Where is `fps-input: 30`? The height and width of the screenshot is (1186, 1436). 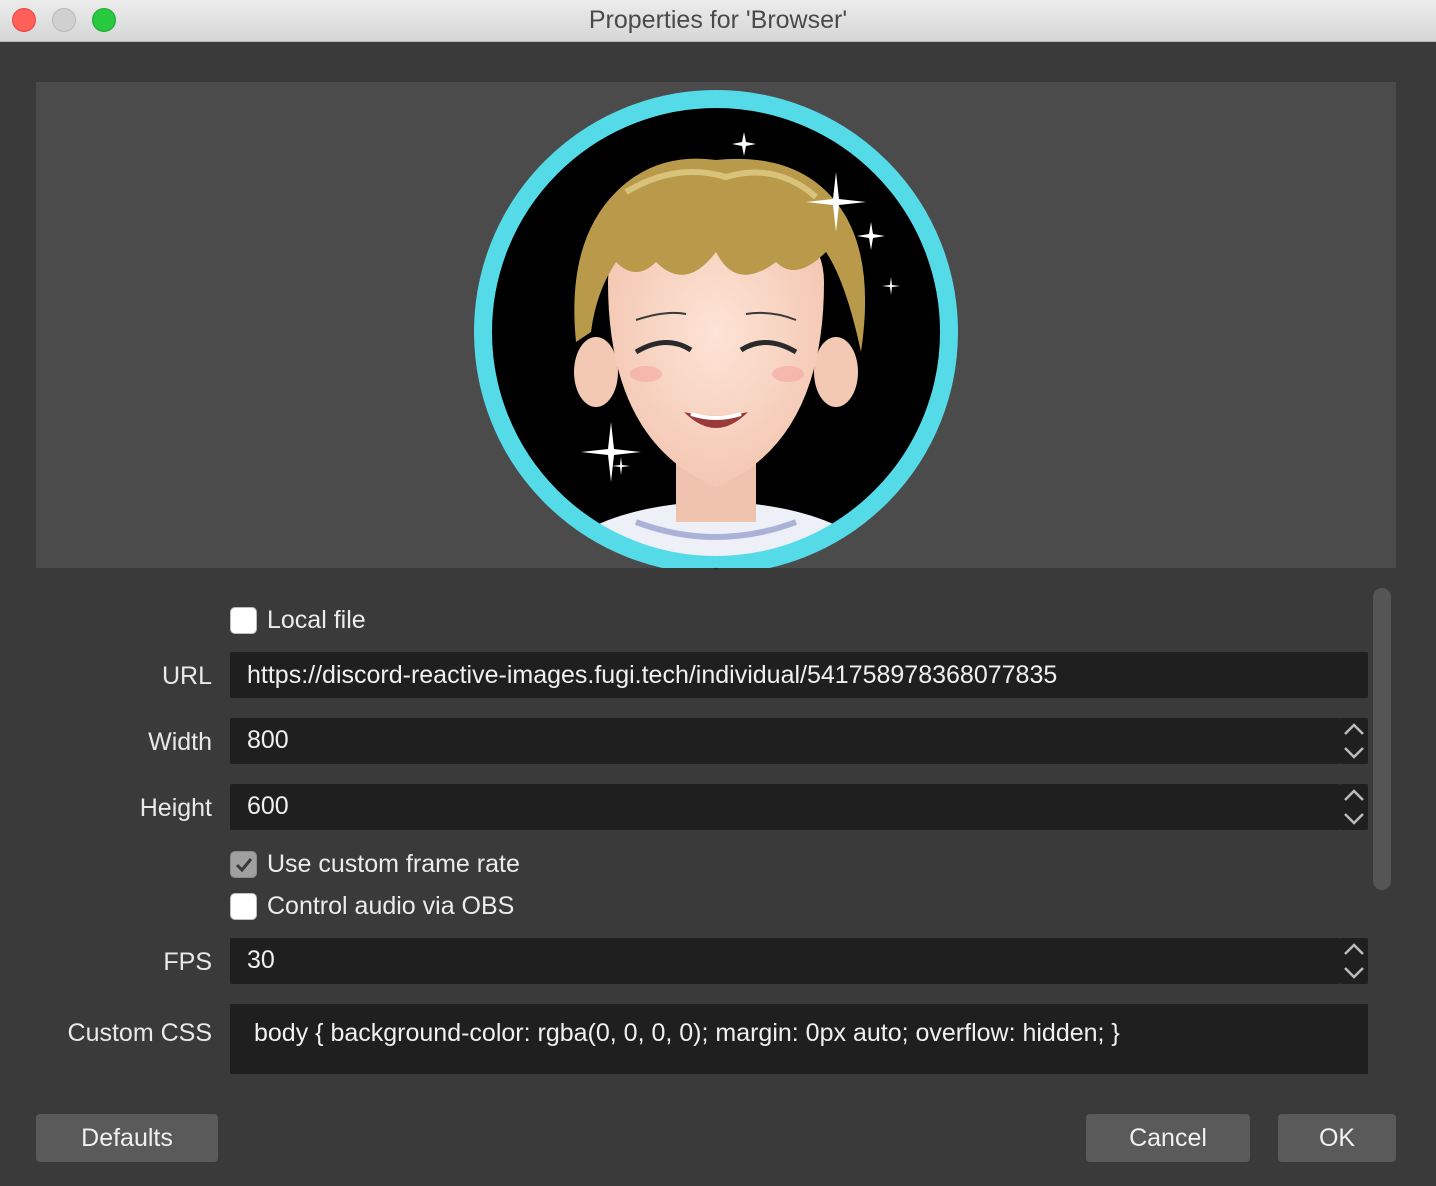
fps-input: 30 is located at coordinates (785, 961).